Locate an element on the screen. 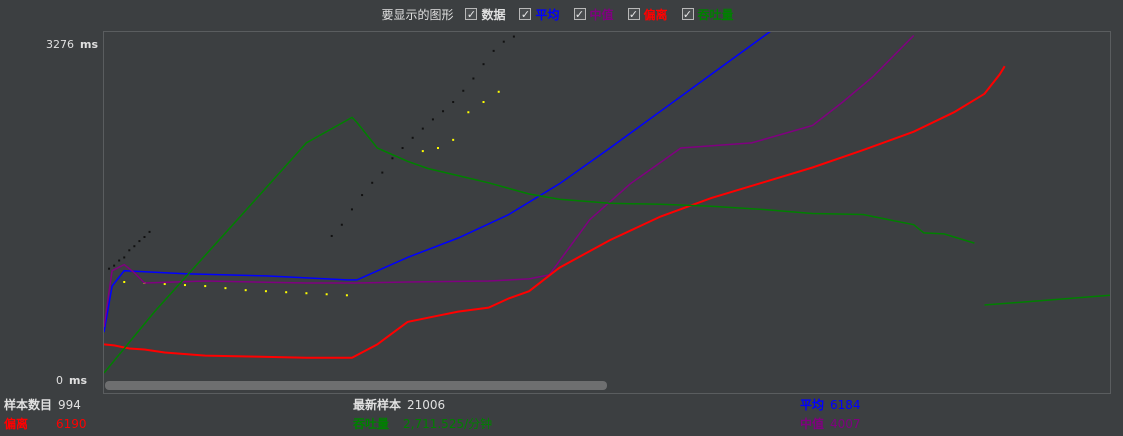  y-axis-min: 0 ms is located at coordinates (71, 380).